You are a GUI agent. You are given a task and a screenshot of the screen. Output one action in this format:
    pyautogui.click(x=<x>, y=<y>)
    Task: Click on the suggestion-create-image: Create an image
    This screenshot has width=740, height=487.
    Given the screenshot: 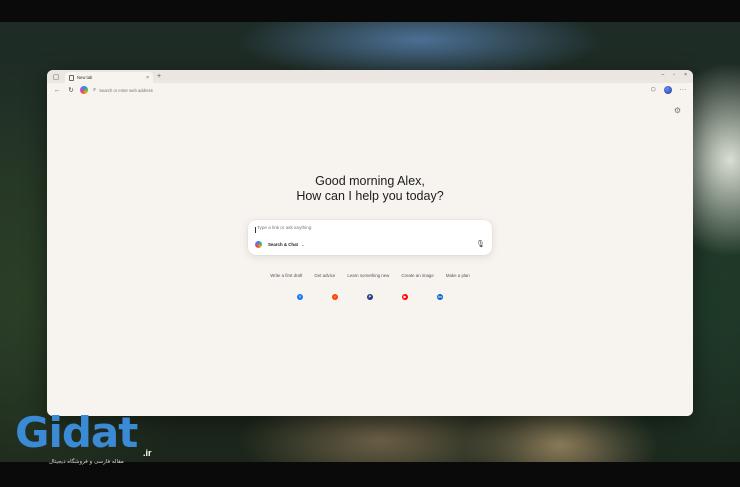 What is the action you would take?
    pyautogui.click(x=417, y=275)
    